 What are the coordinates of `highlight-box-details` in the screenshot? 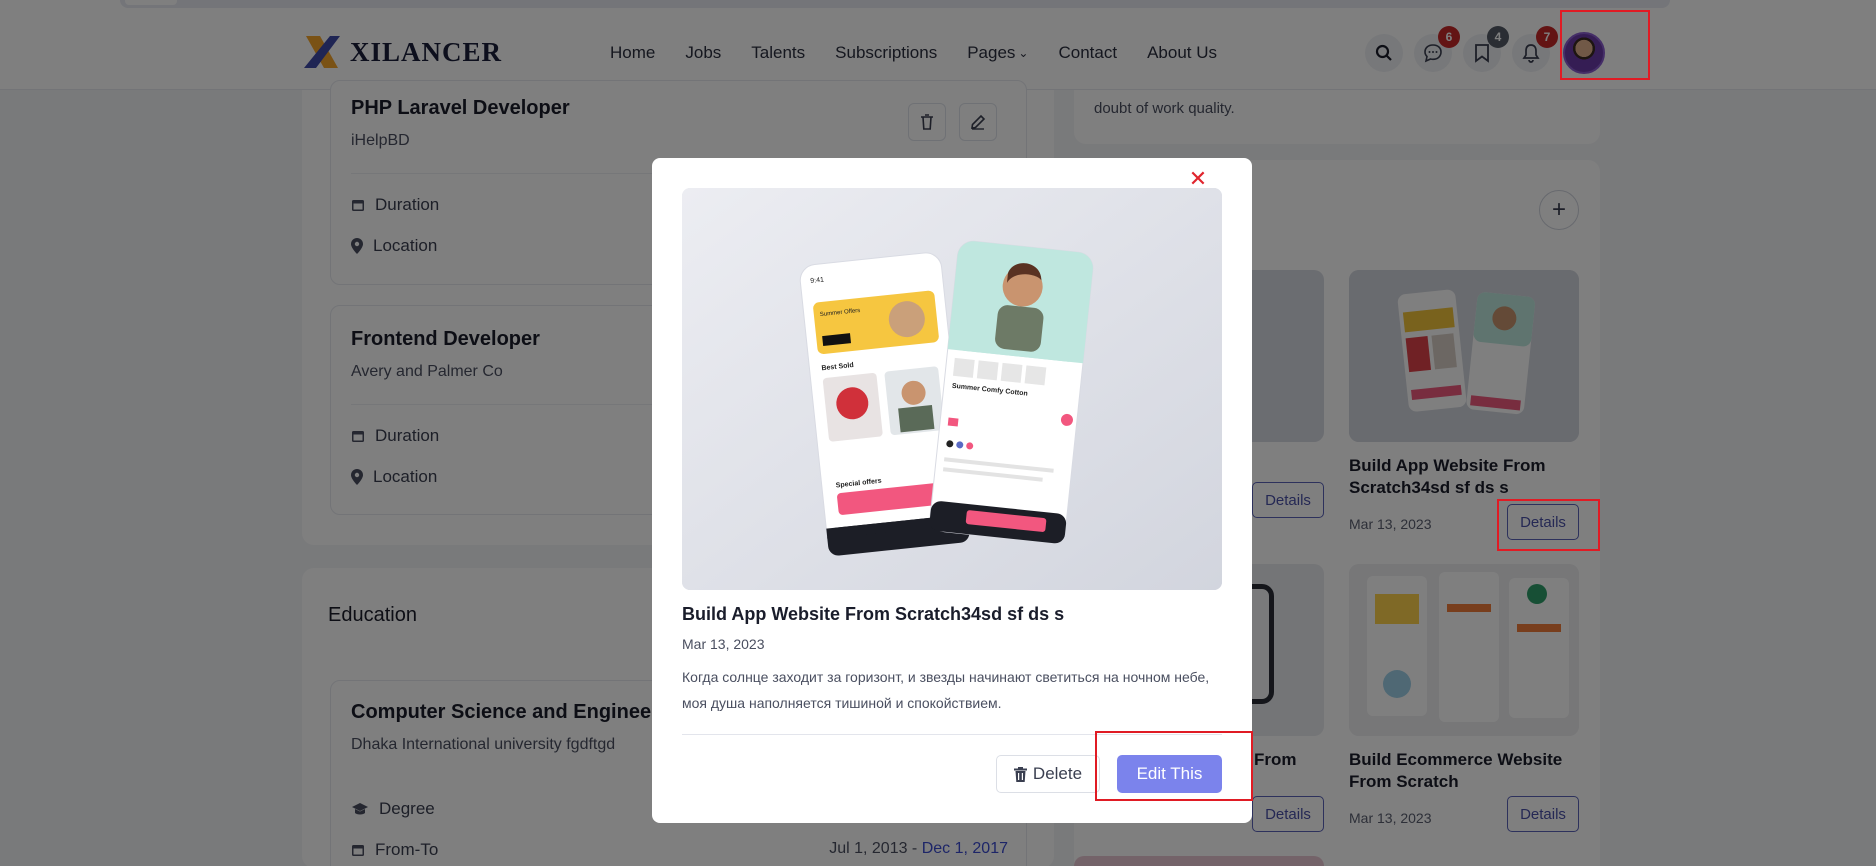 It's located at (1548, 525).